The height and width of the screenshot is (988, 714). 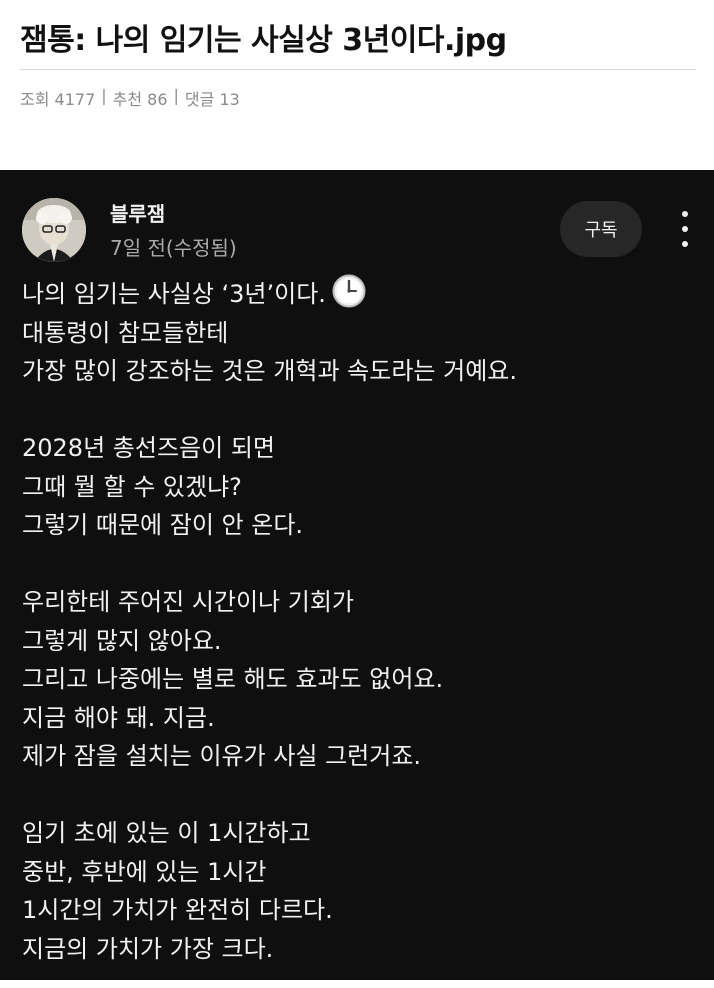 I want to click on body-line: 우리한테 주어진 시간이나 기회가, so click(x=188, y=602).